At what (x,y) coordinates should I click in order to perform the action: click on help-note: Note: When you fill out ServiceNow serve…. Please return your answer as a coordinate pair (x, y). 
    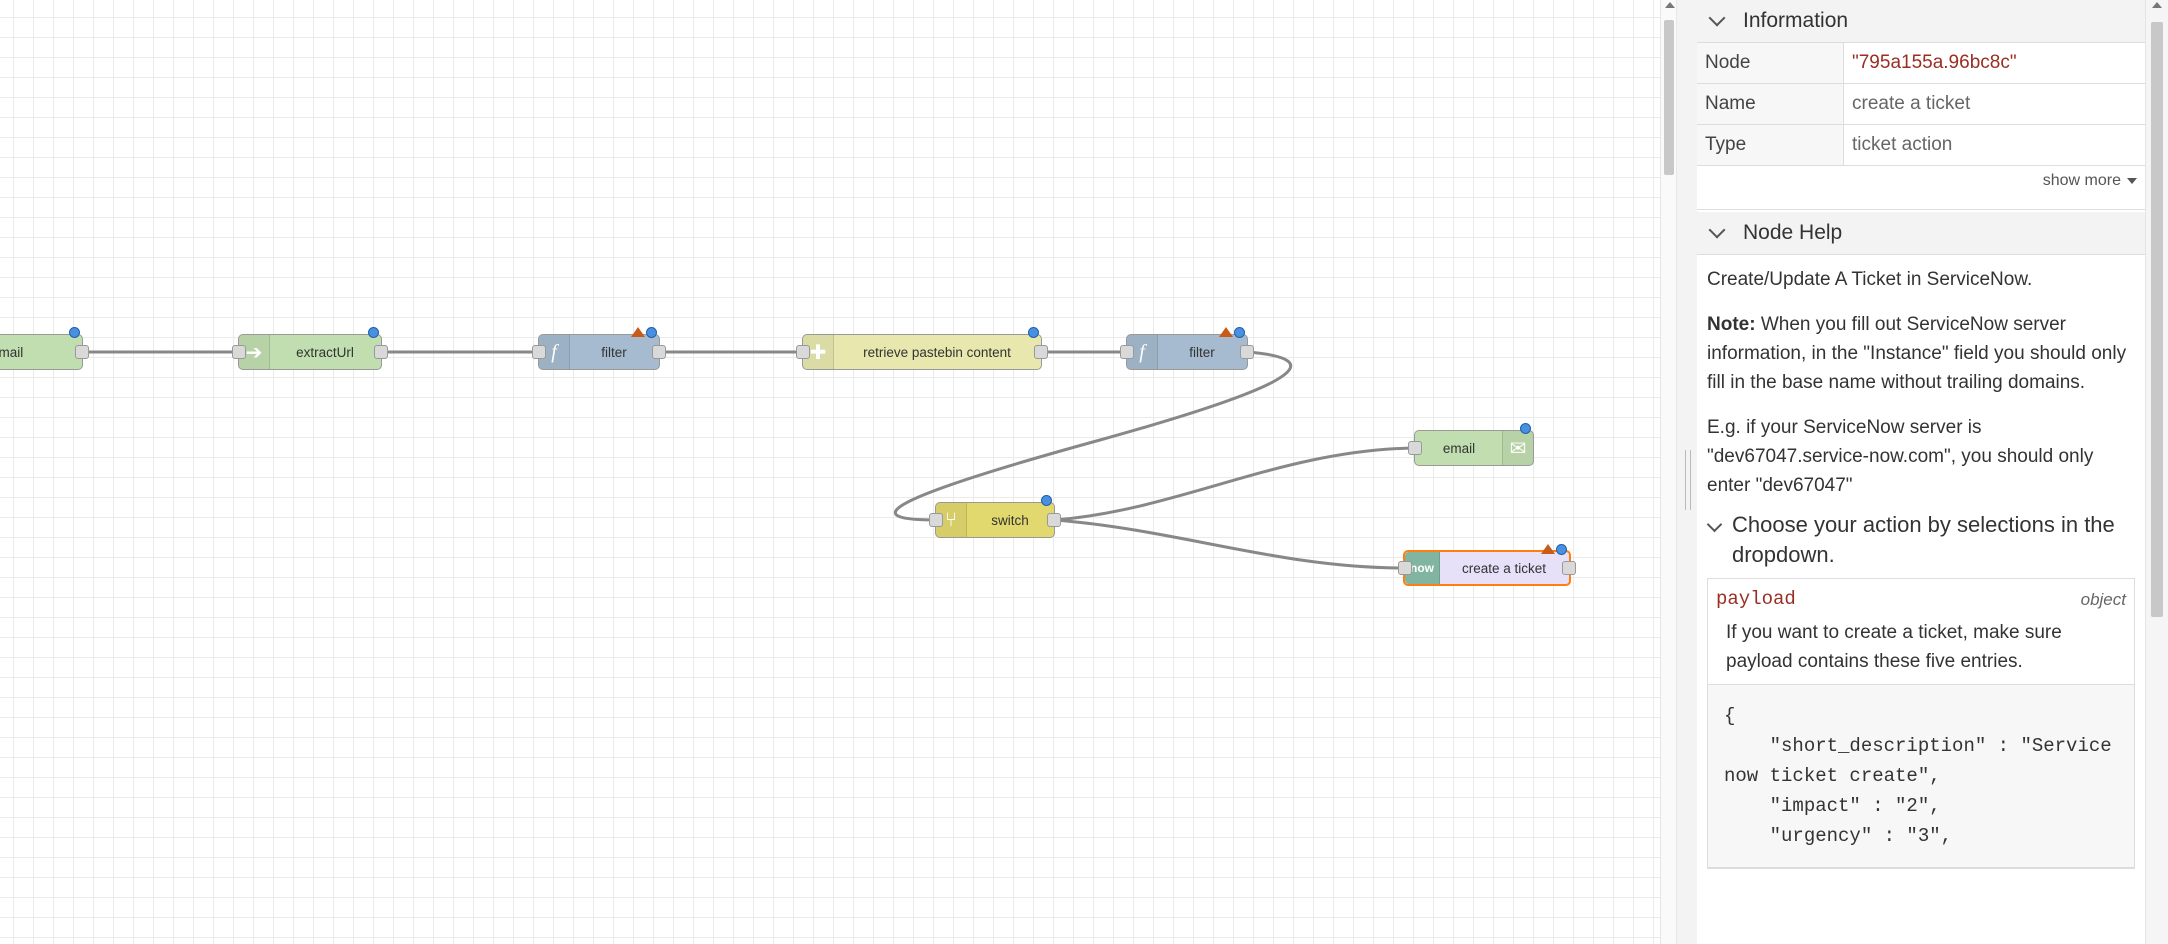
    Looking at the image, I should click on (1921, 353).